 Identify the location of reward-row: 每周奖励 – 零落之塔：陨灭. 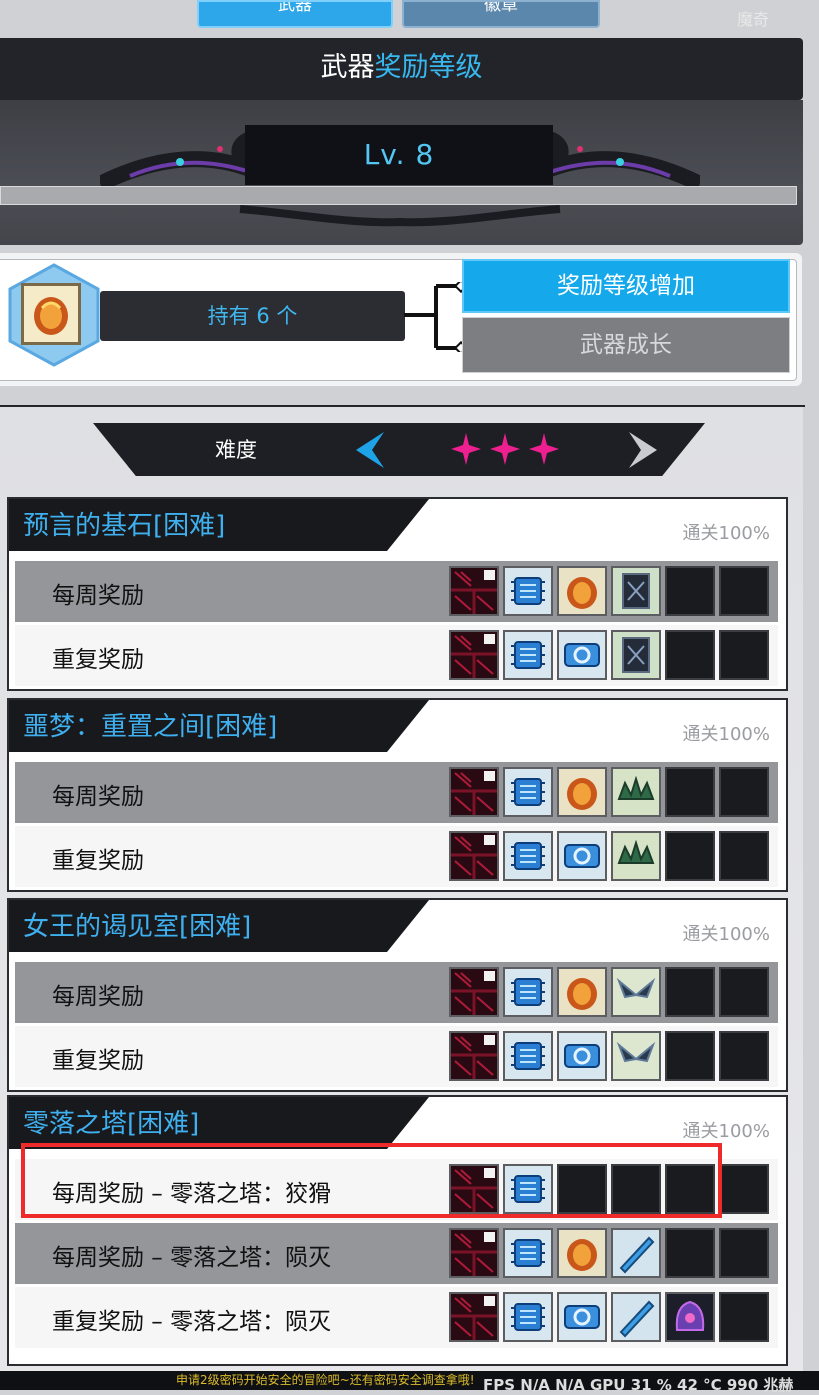
(396, 1253).